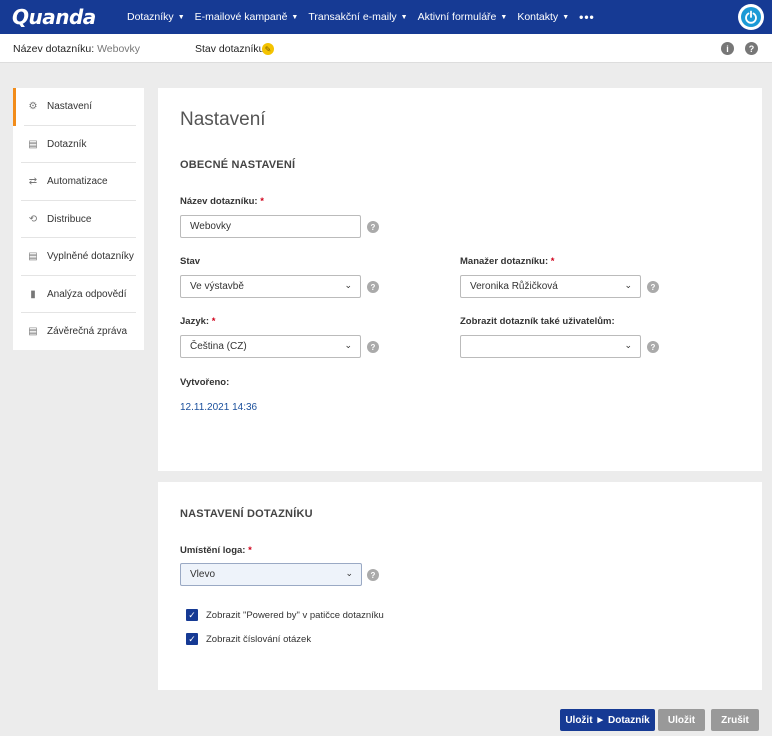 This screenshot has width=772, height=736. Describe the element at coordinates (270, 346) in the screenshot. I see `language-select: Čeština (CZ) ⌄` at that location.